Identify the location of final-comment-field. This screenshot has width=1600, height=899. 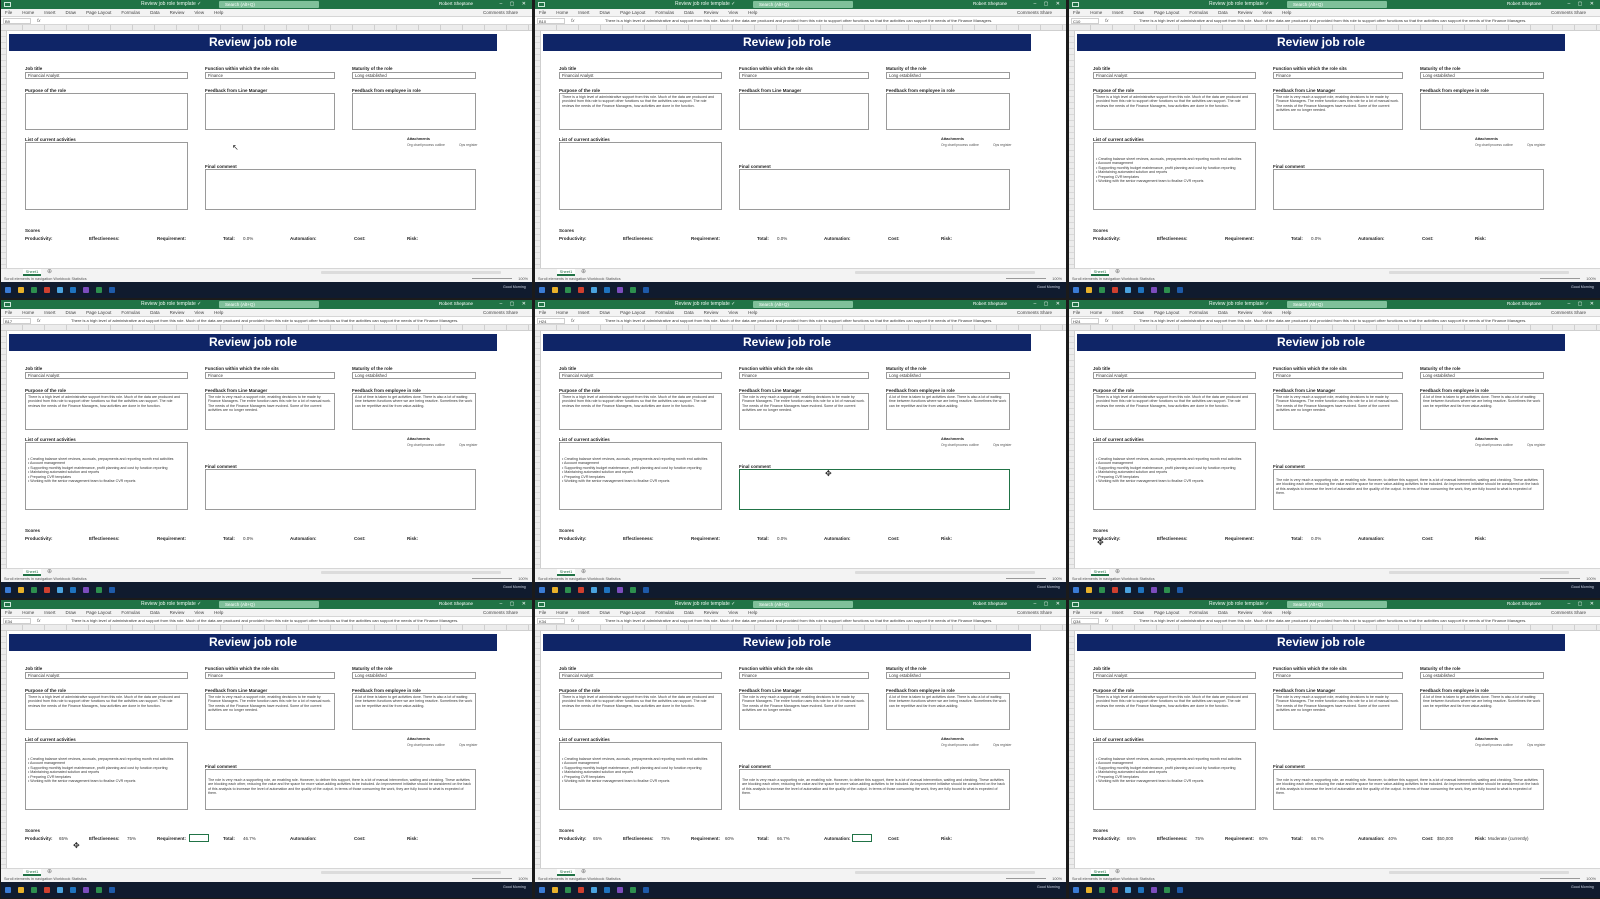
(874, 489).